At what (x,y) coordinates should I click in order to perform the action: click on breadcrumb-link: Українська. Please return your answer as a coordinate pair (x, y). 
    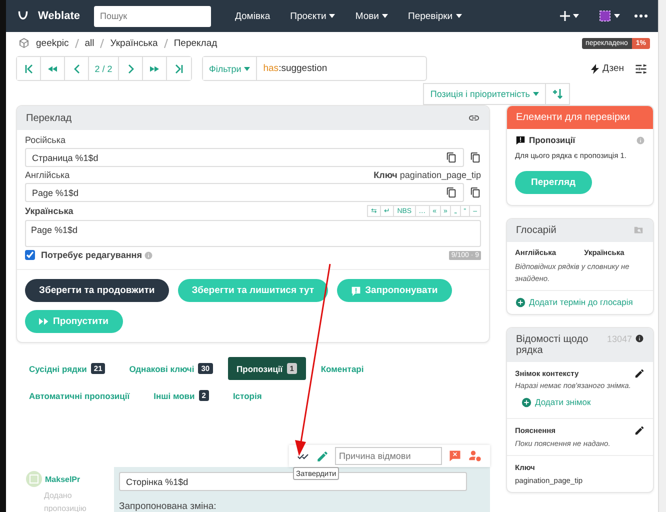
    Looking at the image, I should click on (134, 43).